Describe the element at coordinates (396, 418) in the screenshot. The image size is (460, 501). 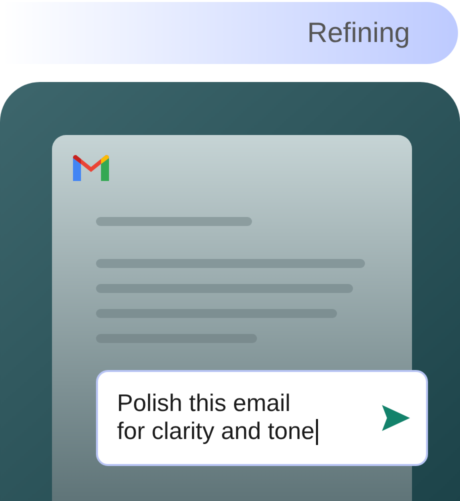
I see `send-icon` at that location.